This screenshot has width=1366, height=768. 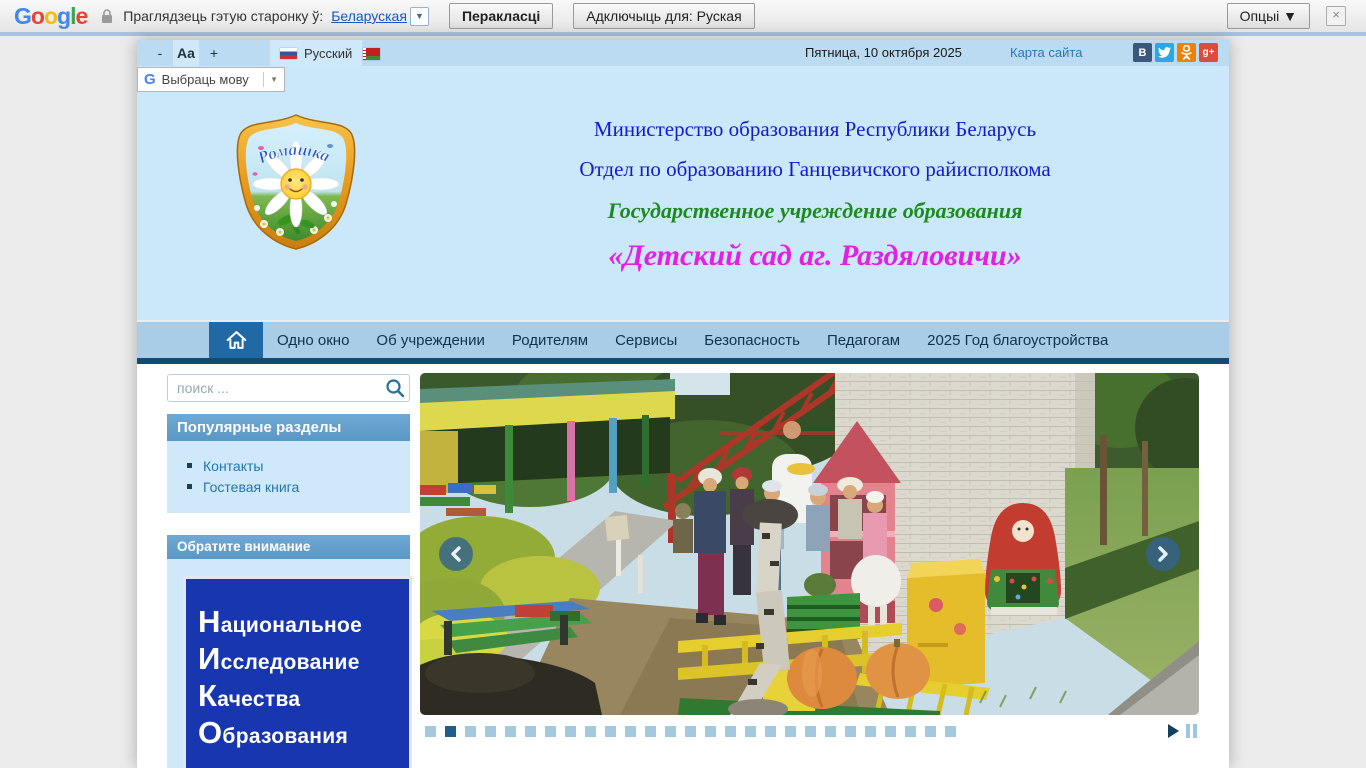 I want to click on search-icon, so click(x=395, y=388).